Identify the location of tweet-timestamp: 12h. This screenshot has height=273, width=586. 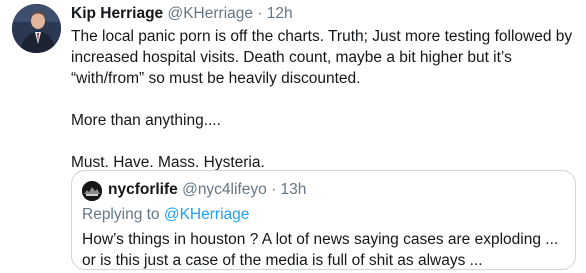
(280, 13).